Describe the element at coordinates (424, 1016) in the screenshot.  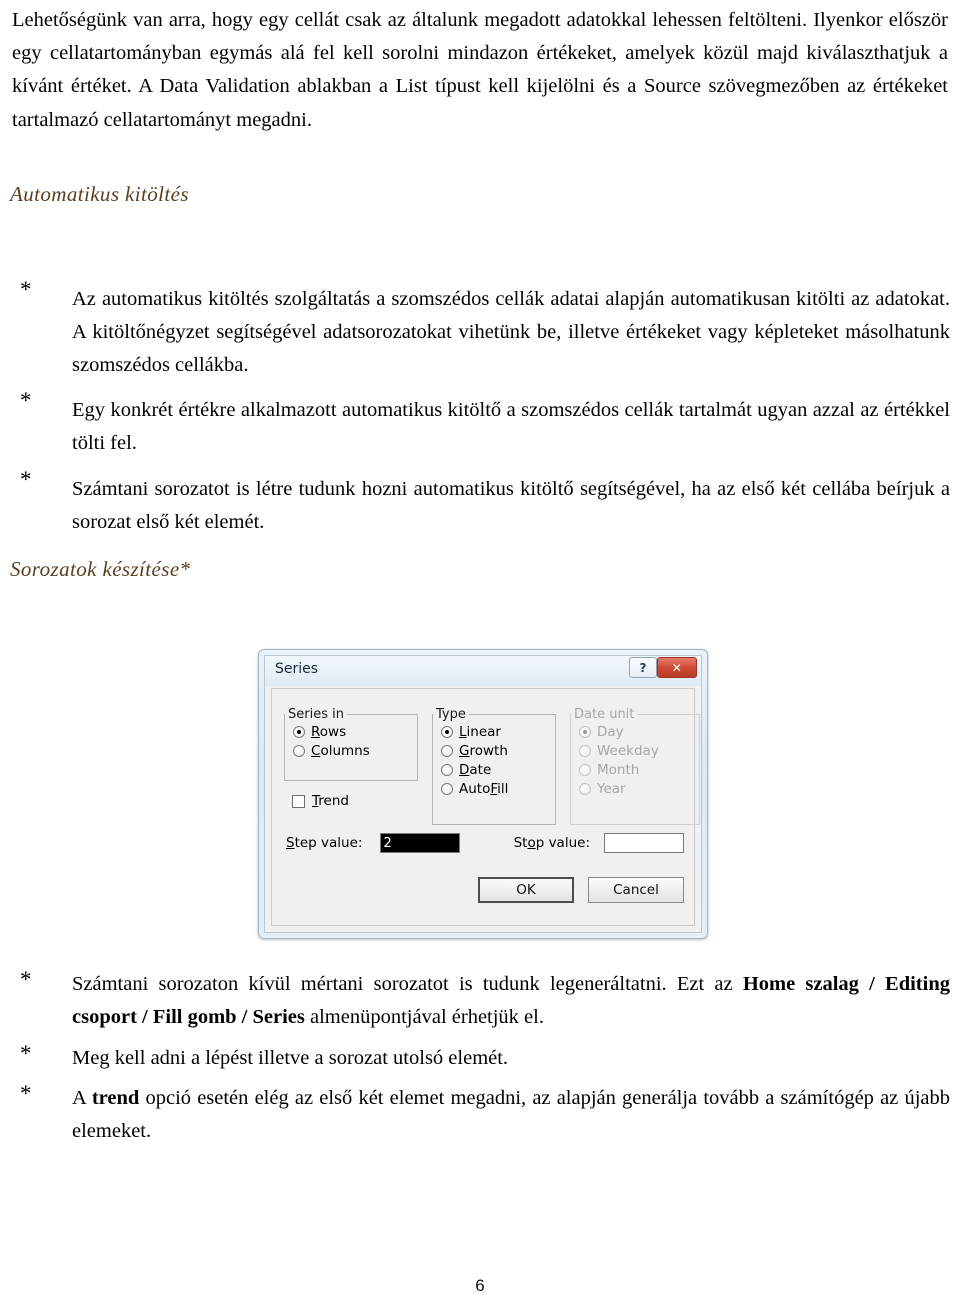
I see `text-run: almenüpontjával érhetjük el.` at that location.